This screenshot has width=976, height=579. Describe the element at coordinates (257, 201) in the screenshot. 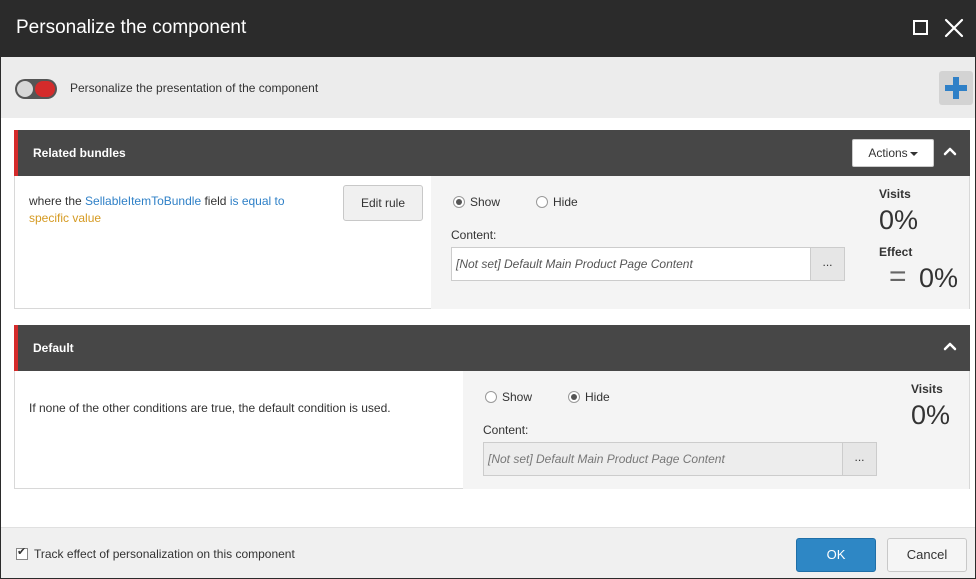

I see `condition-operator-link: is equal to` at that location.